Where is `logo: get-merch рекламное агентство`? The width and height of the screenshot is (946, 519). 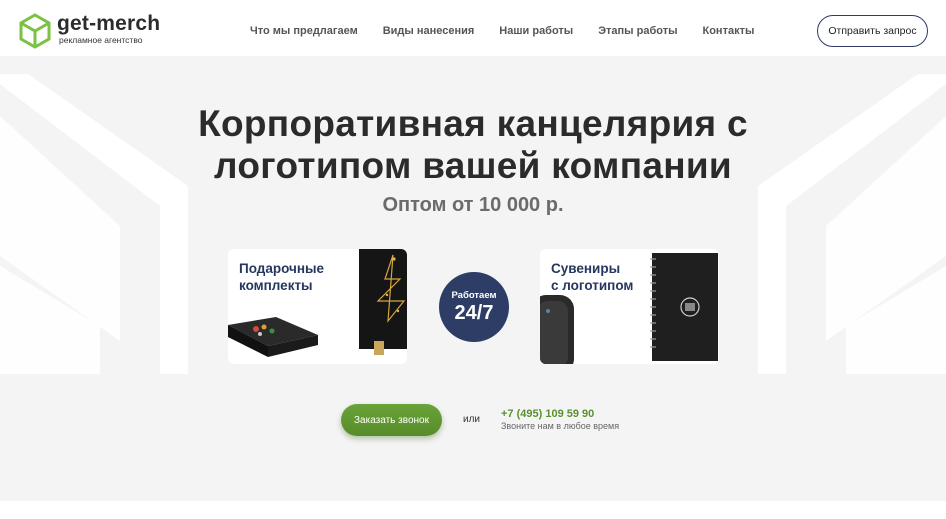 logo: get-merch рекламное агентство is located at coordinates (89, 31).